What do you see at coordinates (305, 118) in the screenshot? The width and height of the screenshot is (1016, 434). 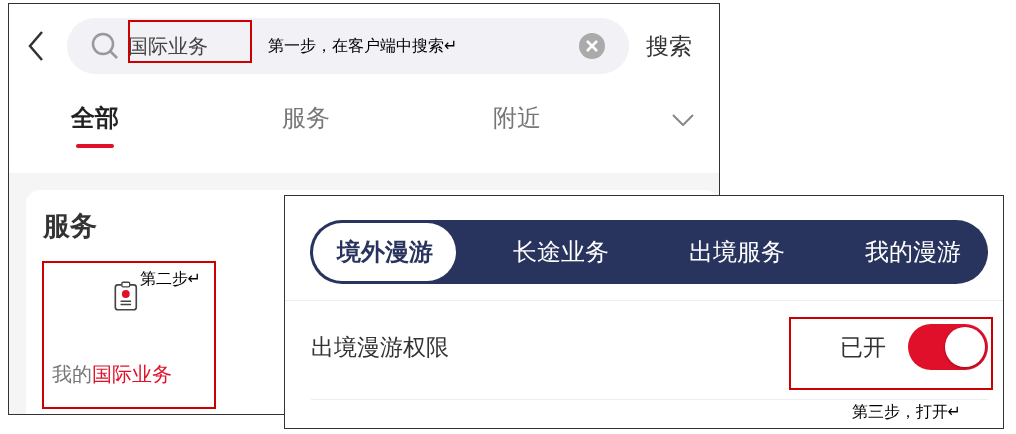 I see `tab: 服务` at bounding box center [305, 118].